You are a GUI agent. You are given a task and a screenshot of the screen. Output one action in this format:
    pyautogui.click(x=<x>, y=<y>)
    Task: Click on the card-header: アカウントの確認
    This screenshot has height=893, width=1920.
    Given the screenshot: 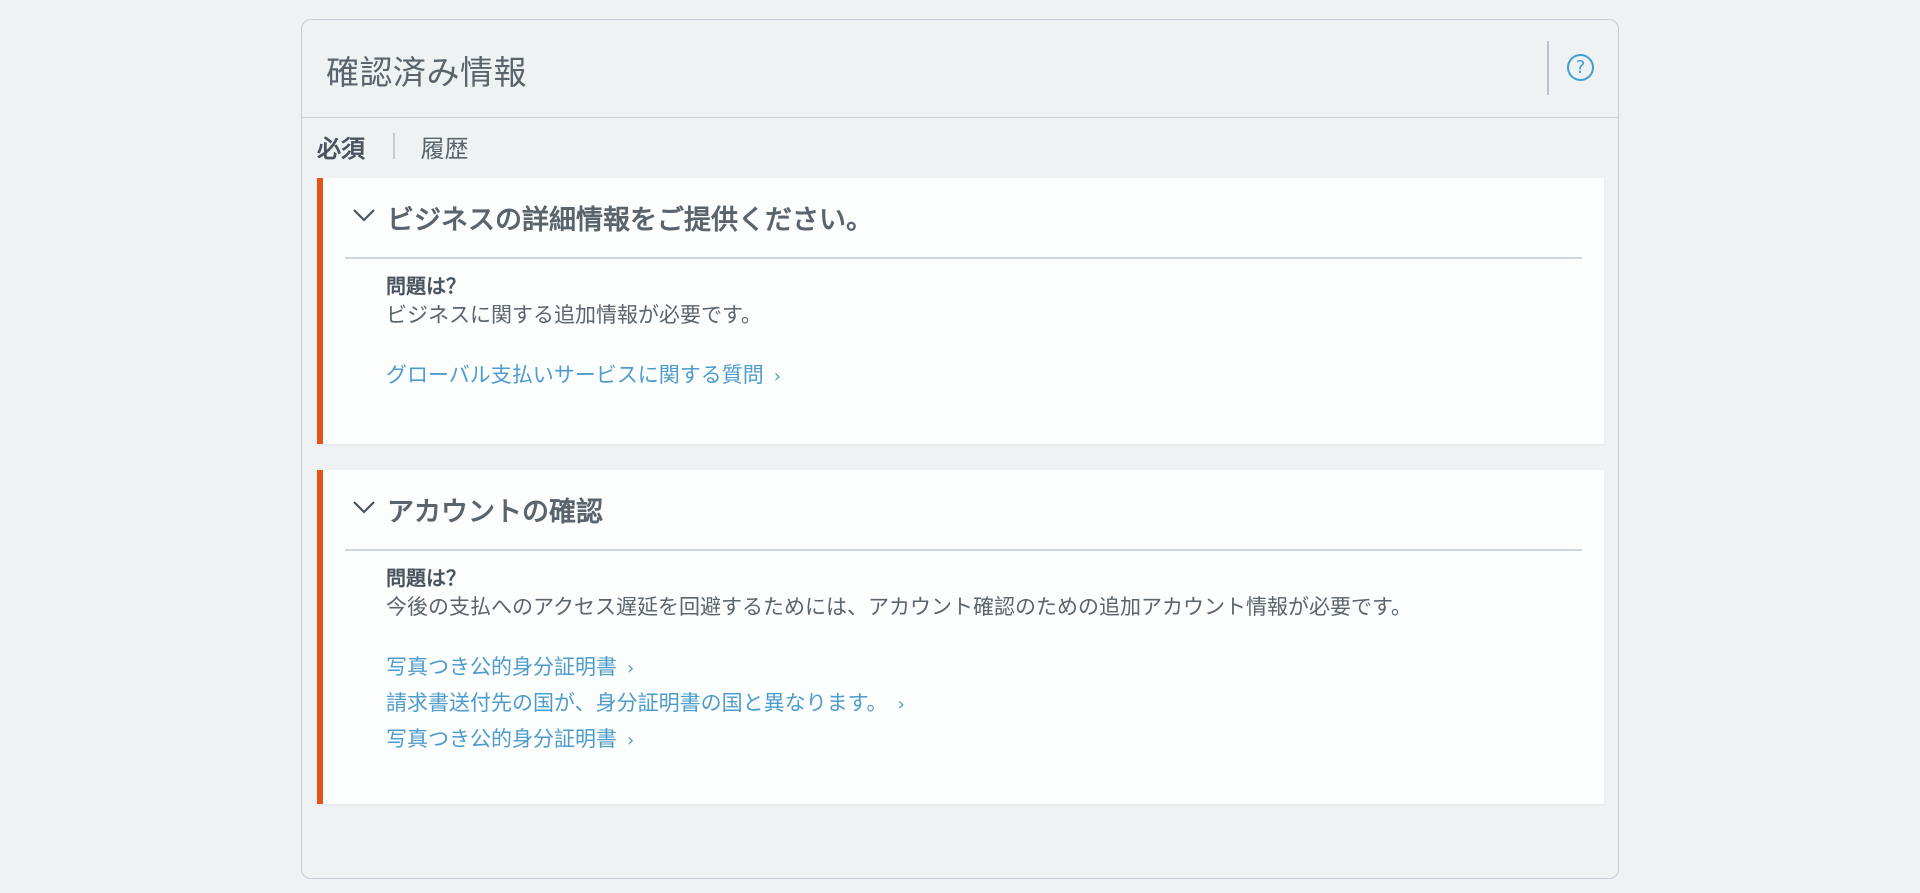 What is the action you would take?
    pyautogui.click(x=963, y=510)
    